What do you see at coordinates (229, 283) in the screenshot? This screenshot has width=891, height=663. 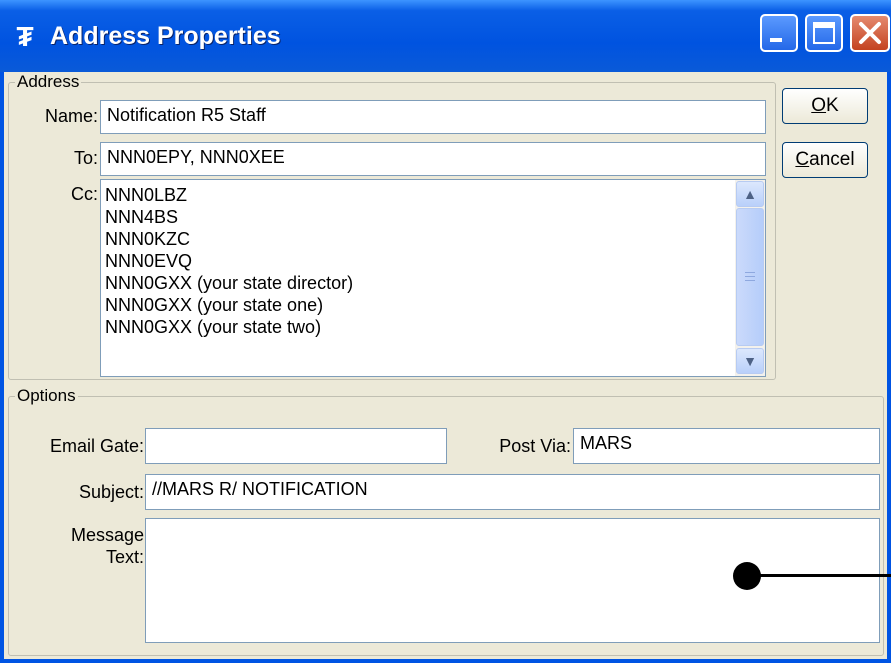 I see `cc-line: NNN0GXX (your state director)` at bounding box center [229, 283].